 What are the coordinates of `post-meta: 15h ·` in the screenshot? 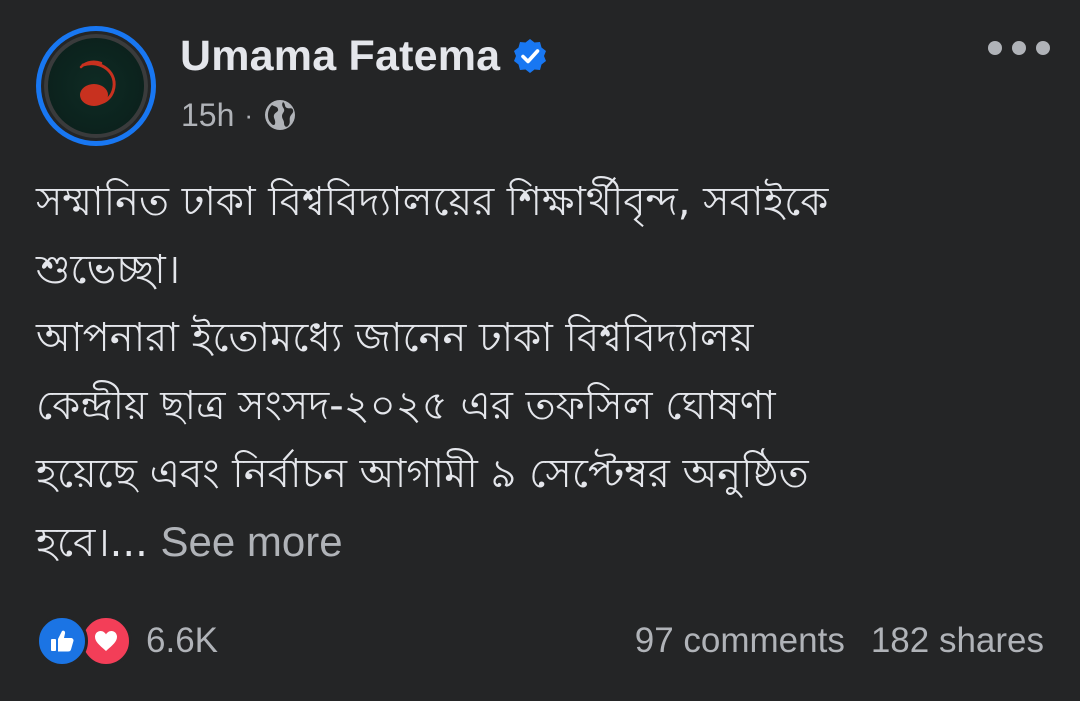 It's located at (239, 115).